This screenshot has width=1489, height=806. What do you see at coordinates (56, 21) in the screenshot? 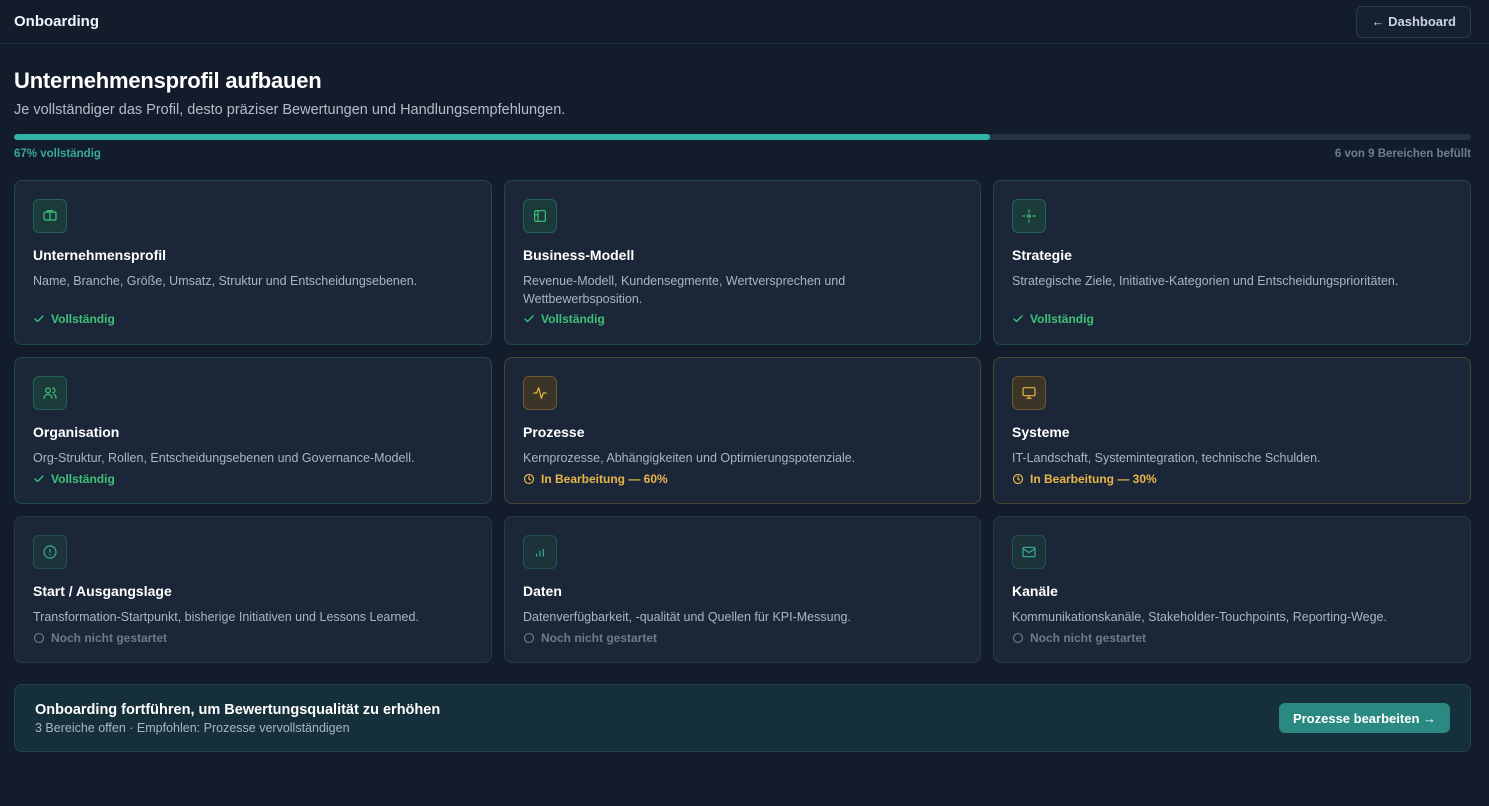
I see `app-title: Onboarding` at bounding box center [56, 21].